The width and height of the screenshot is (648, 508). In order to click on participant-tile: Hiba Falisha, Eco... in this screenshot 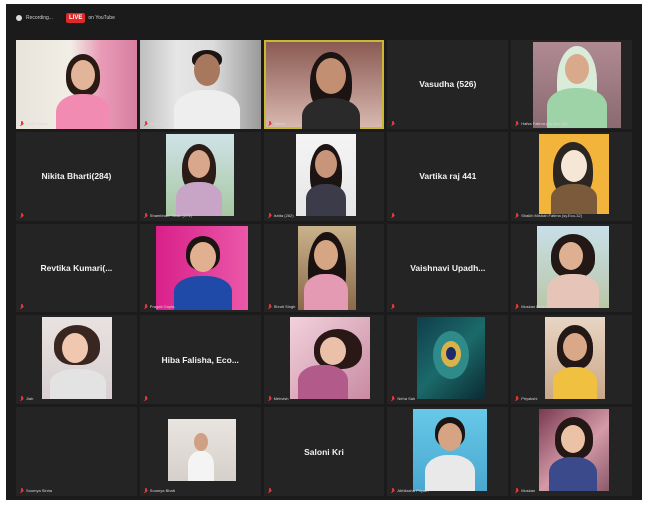, I will do `click(200, 360)`.